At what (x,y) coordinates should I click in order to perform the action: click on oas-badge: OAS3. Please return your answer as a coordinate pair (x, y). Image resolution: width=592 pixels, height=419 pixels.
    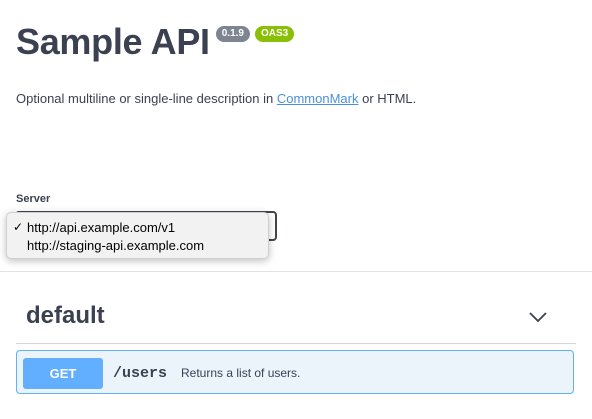
    Looking at the image, I should click on (275, 34).